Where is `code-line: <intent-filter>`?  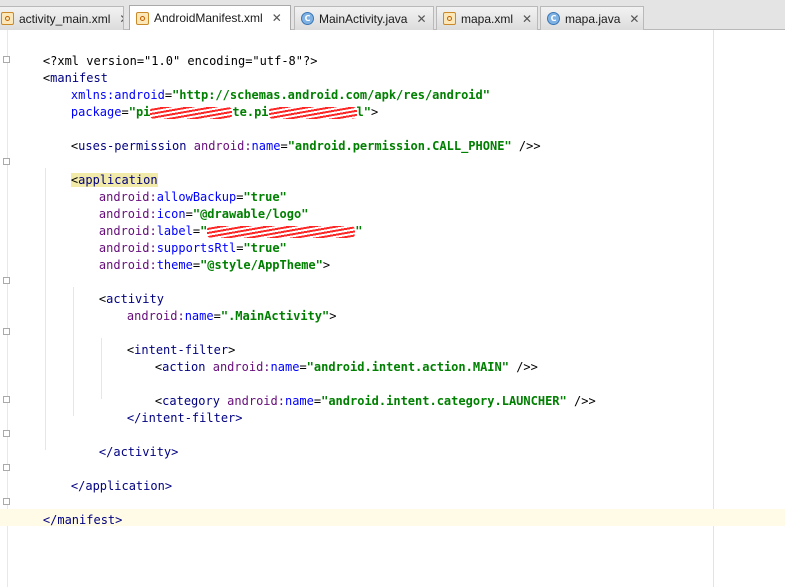 code-line: <intent-filter> is located at coordinates (166, 341).